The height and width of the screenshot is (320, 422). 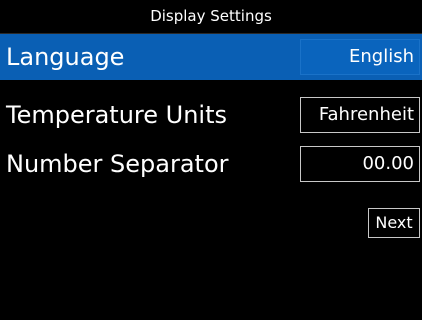 I want to click on setting-label-language: Language, so click(x=65, y=57).